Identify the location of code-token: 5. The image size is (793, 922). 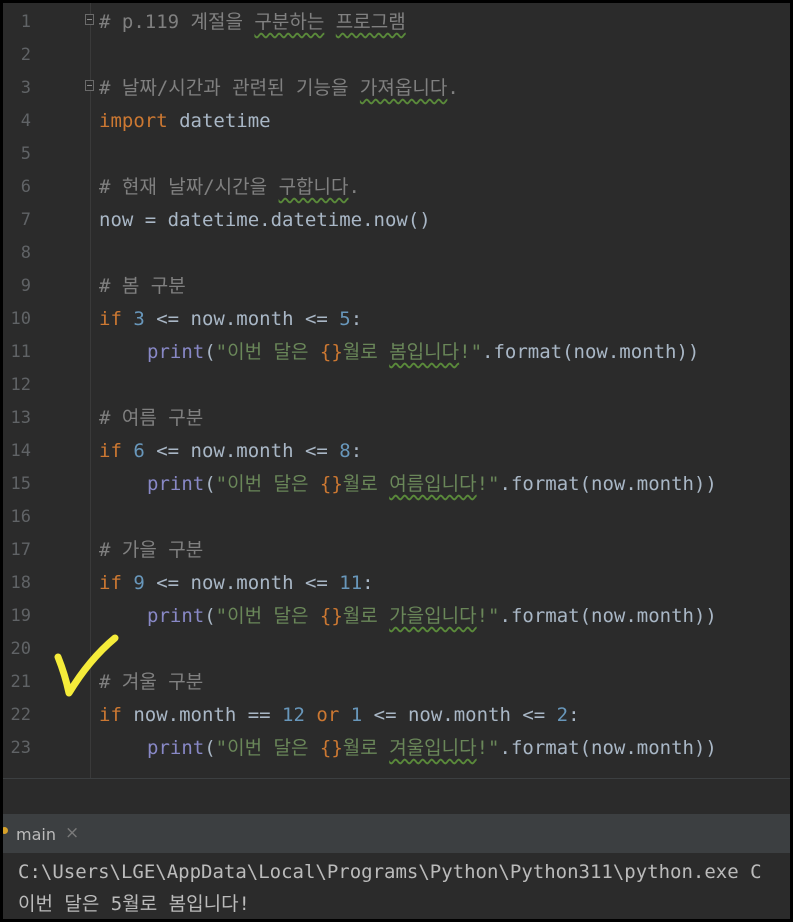
(345, 319).